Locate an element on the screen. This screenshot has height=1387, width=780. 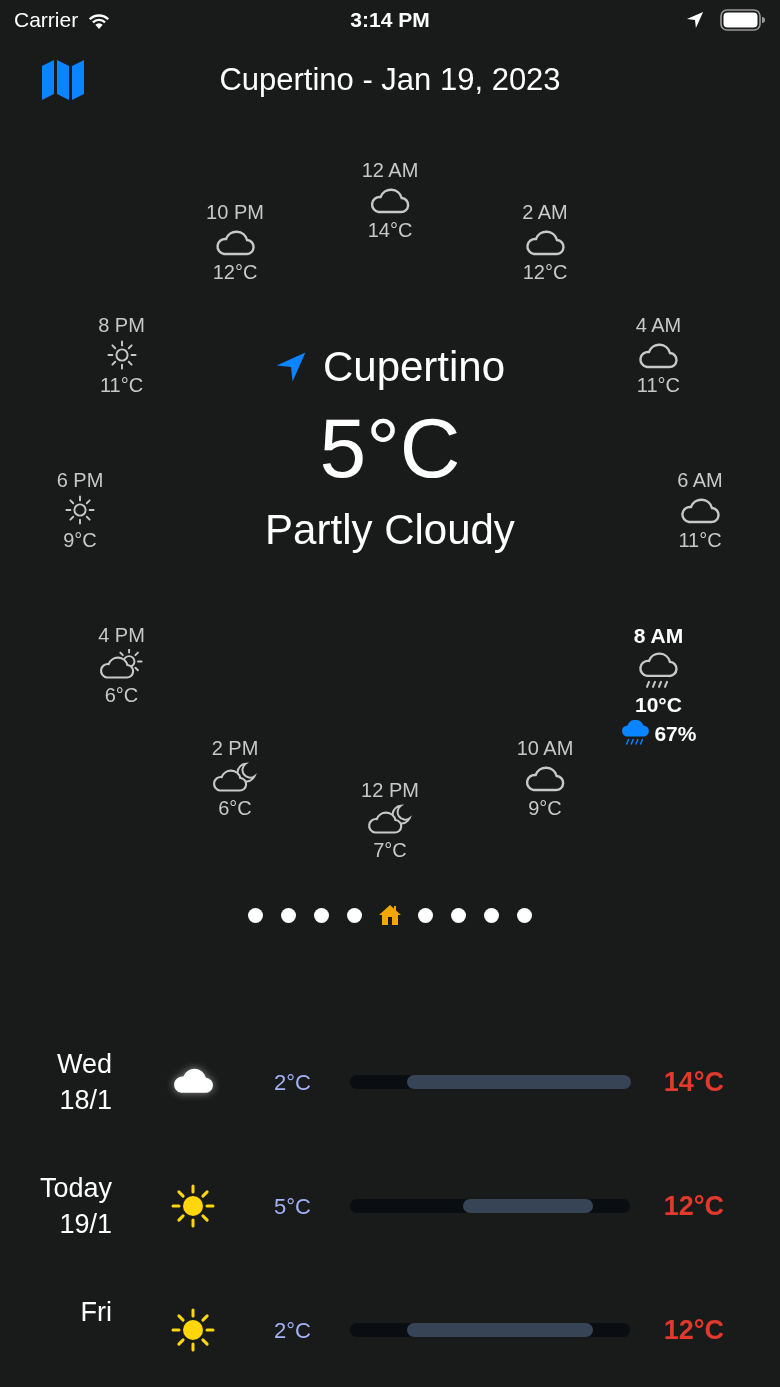
hour-label: 4 AM is located at coordinates (658, 325).